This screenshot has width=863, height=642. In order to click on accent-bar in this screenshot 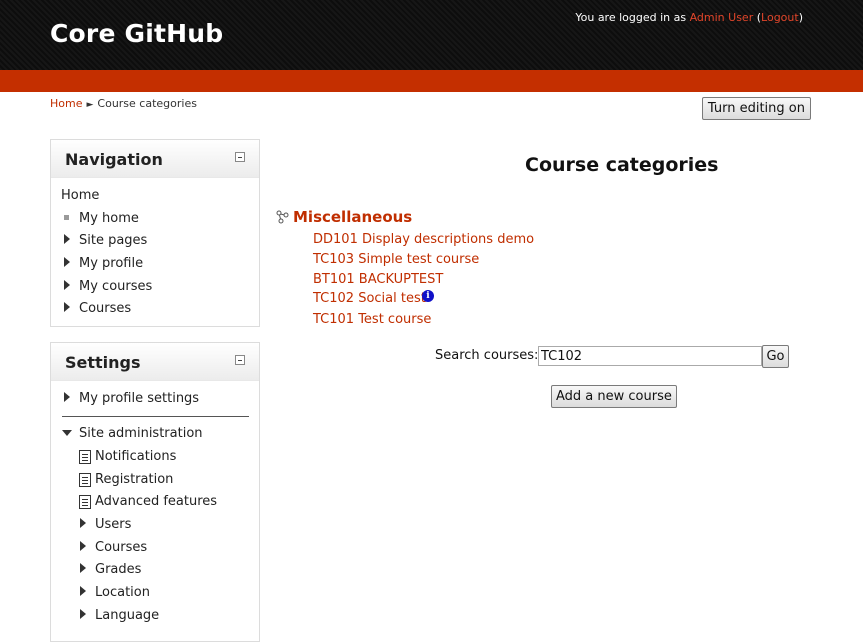, I will do `click(431, 81)`.